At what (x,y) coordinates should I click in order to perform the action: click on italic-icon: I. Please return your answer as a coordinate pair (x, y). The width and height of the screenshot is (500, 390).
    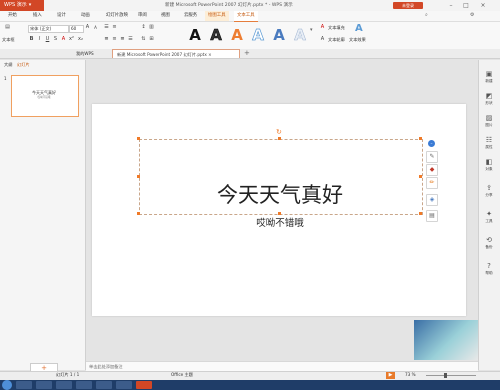
    Looking at the image, I should click on (39, 39).